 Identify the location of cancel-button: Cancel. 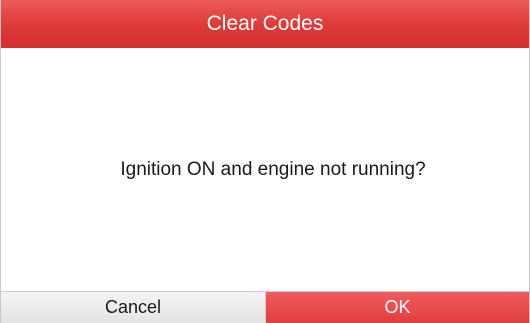
(133, 307).